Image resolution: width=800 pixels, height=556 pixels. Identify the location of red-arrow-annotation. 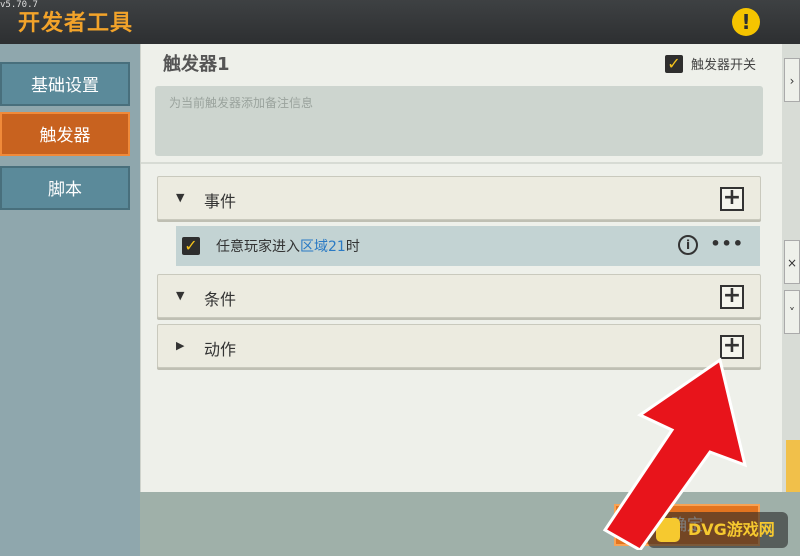
(675, 453).